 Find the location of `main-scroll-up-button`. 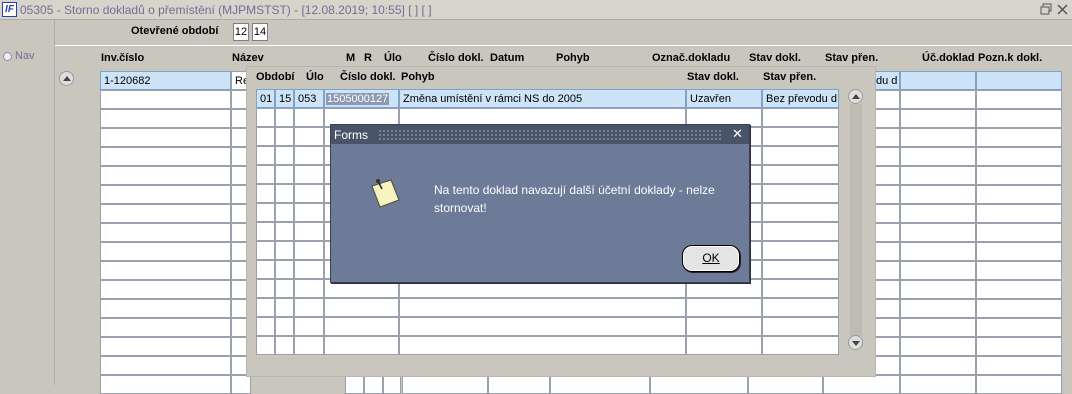

main-scroll-up-button is located at coordinates (66, 78).